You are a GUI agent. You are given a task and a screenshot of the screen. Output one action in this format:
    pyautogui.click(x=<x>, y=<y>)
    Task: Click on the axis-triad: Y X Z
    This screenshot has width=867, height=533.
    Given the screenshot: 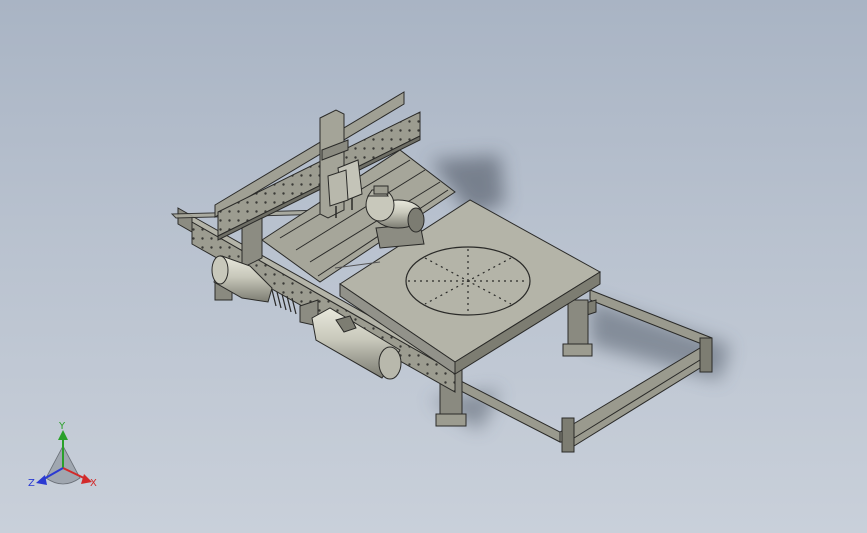 What is the action you would take?
    pyautogui.click(x=62, y=455)
    